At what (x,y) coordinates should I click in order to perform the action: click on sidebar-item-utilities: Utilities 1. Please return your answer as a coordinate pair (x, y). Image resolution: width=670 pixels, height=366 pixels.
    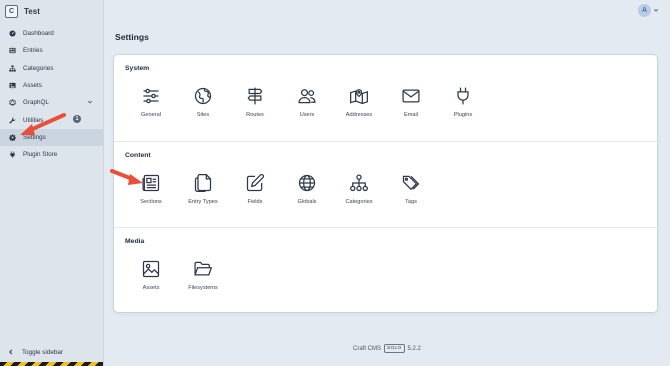
    Looking at the image, I should click on (51, 119).